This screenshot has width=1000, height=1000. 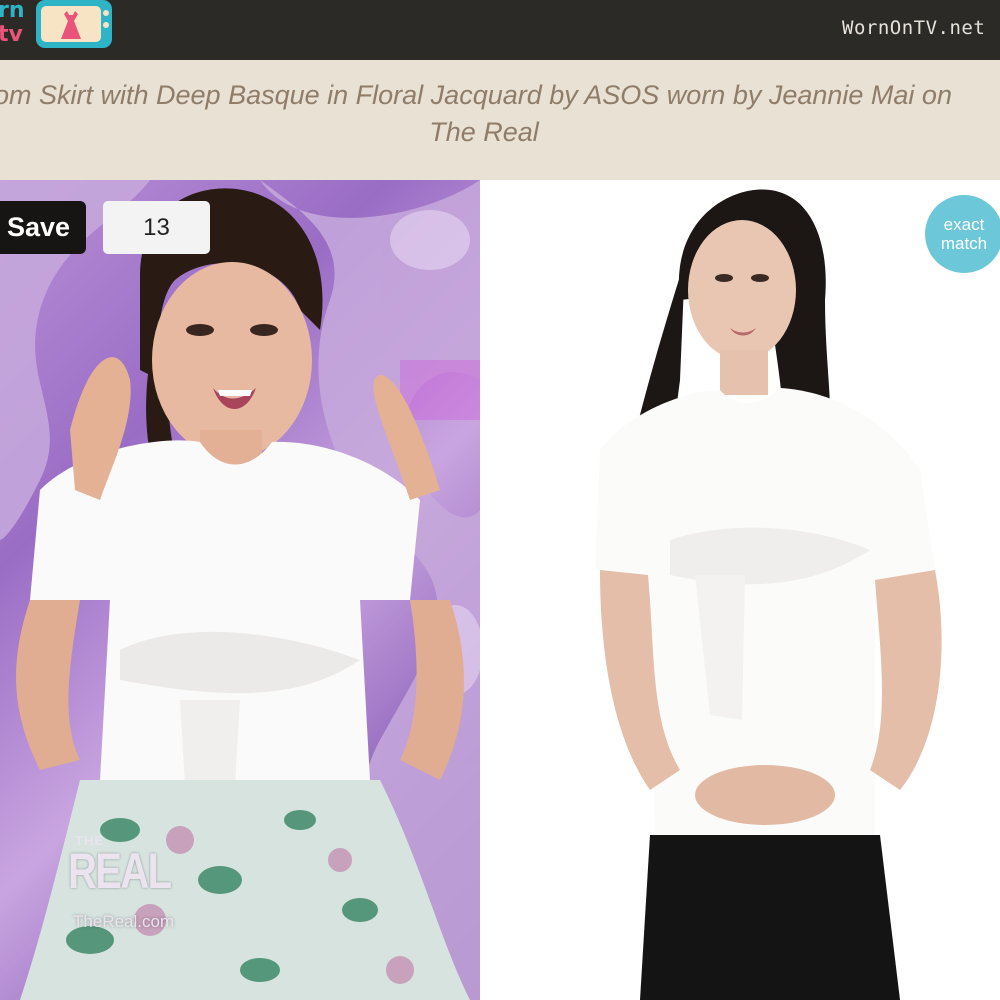 What do you see at coordinates (120, 871) in the screenshot?
I see `show-watermark-real: REAL` at bounding box center [120, 871].